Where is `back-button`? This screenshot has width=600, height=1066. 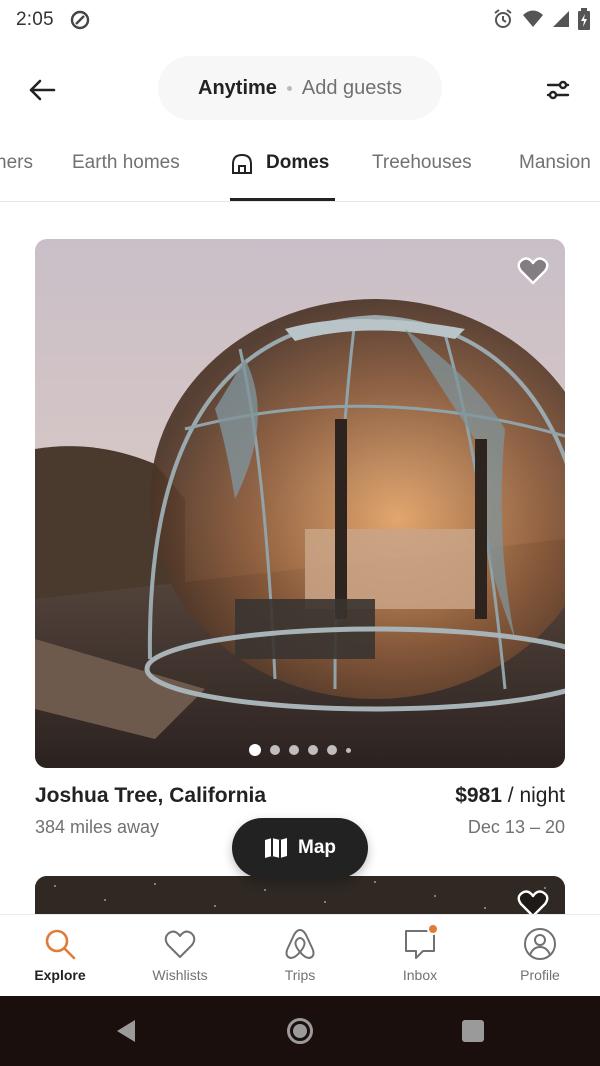
back-button is located at coordinates (42, 90).